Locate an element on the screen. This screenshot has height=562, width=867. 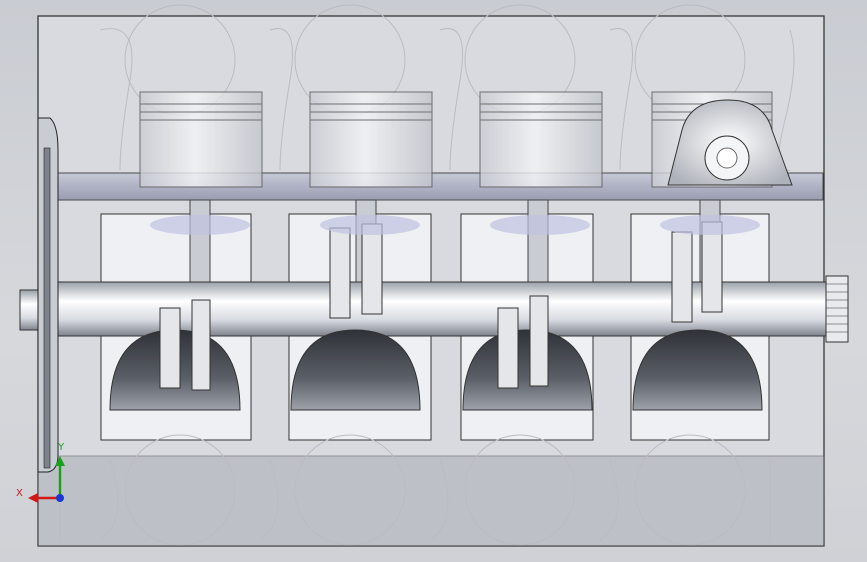
flywheel-teeth is located at coordinates (47, 308).